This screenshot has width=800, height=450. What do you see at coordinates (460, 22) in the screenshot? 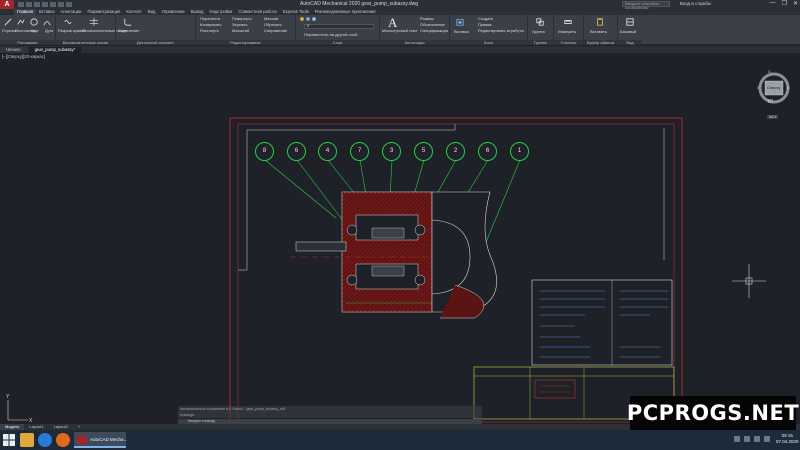
I see `insert-block-icon` at bounding box center [460, 22].